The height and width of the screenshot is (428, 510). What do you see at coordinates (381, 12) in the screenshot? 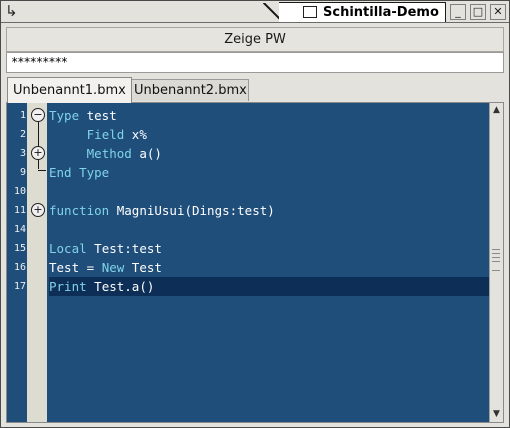
I see `window-title: Schintilla-Demo` at bounding box center [381, 12].